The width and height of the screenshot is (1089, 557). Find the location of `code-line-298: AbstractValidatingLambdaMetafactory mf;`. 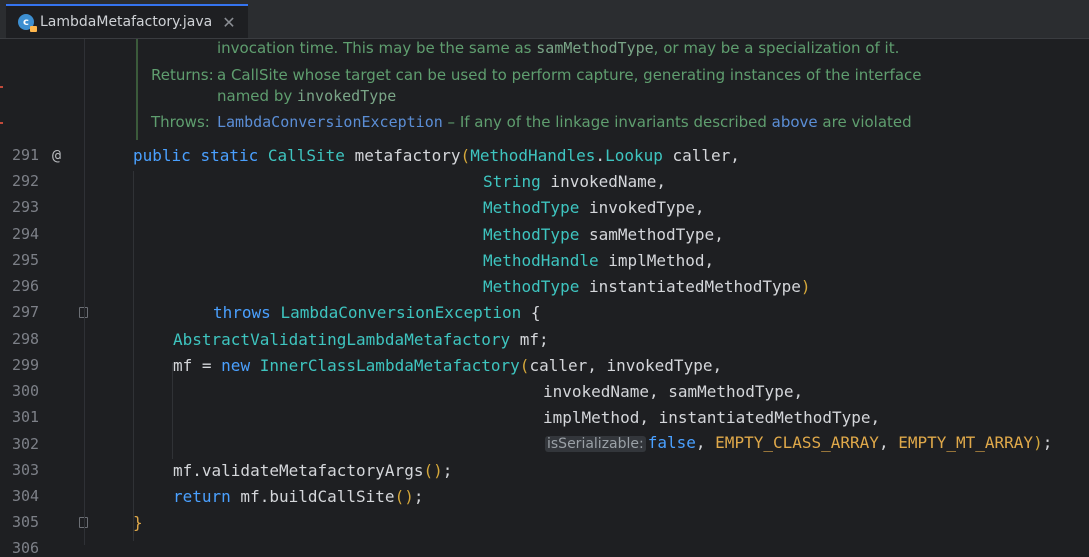

code-line-298: AbstractValidatingLambdaMetafactory mf; is located at coordinates (361, 339).